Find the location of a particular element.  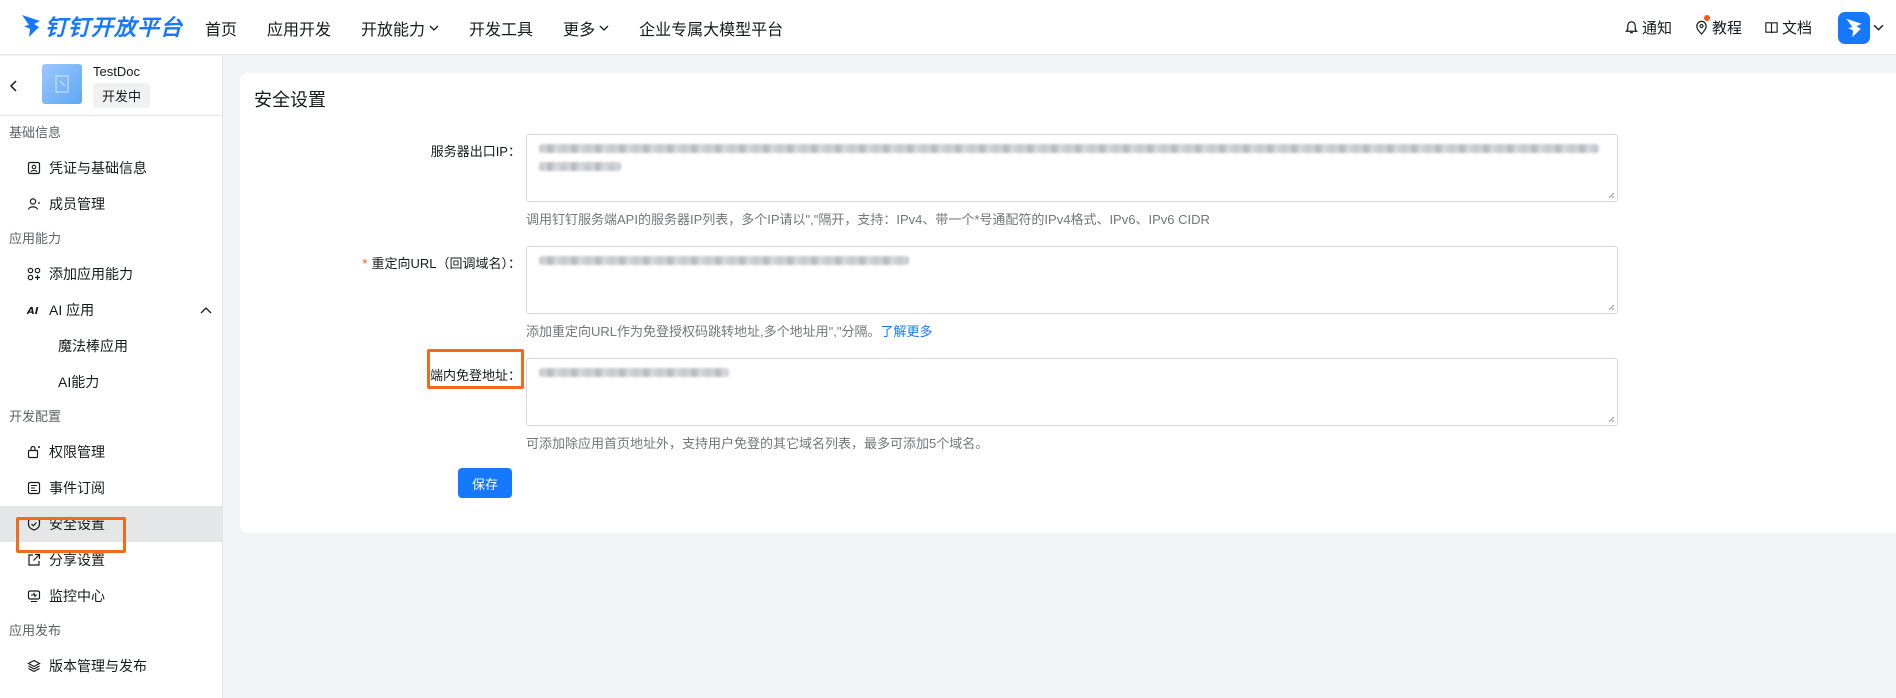

docs-link: 文档 is located at coordinates (1788, 27).